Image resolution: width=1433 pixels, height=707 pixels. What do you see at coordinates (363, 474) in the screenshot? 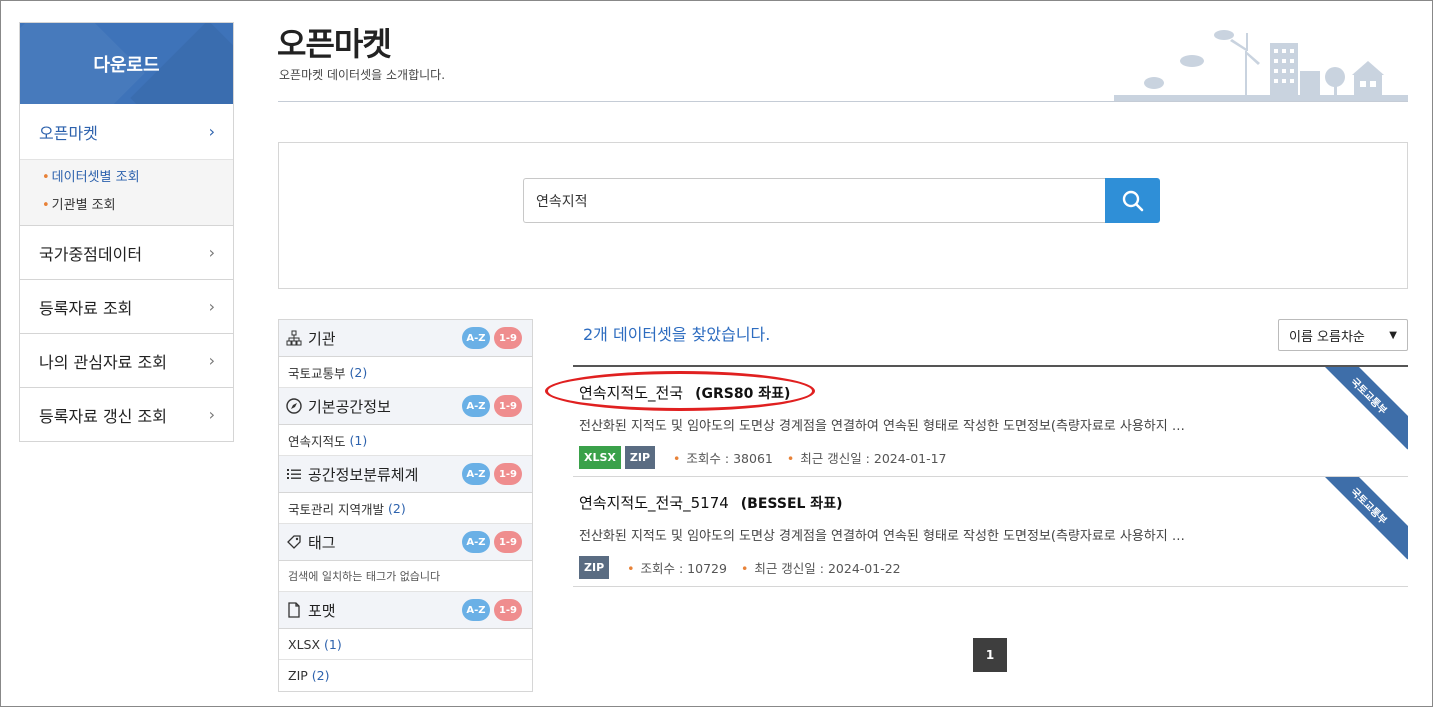
I see `facet-header-label: 공간정보분류체계` at bounding box center [363, 474].